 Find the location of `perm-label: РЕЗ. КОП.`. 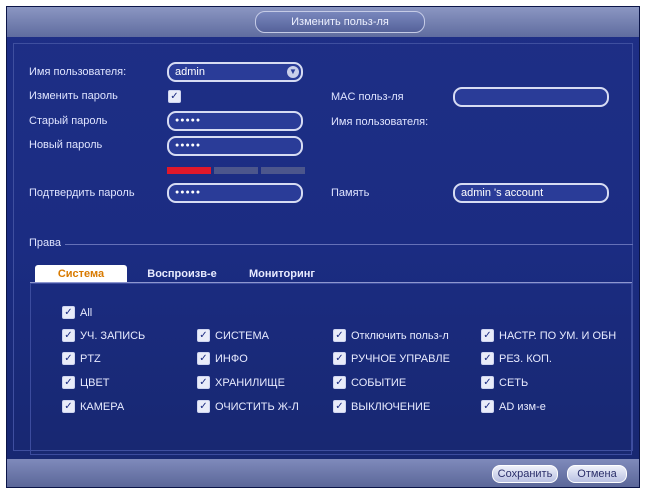

perm-label: РЕЗ. КОП. is located at coordinates (525, 358).